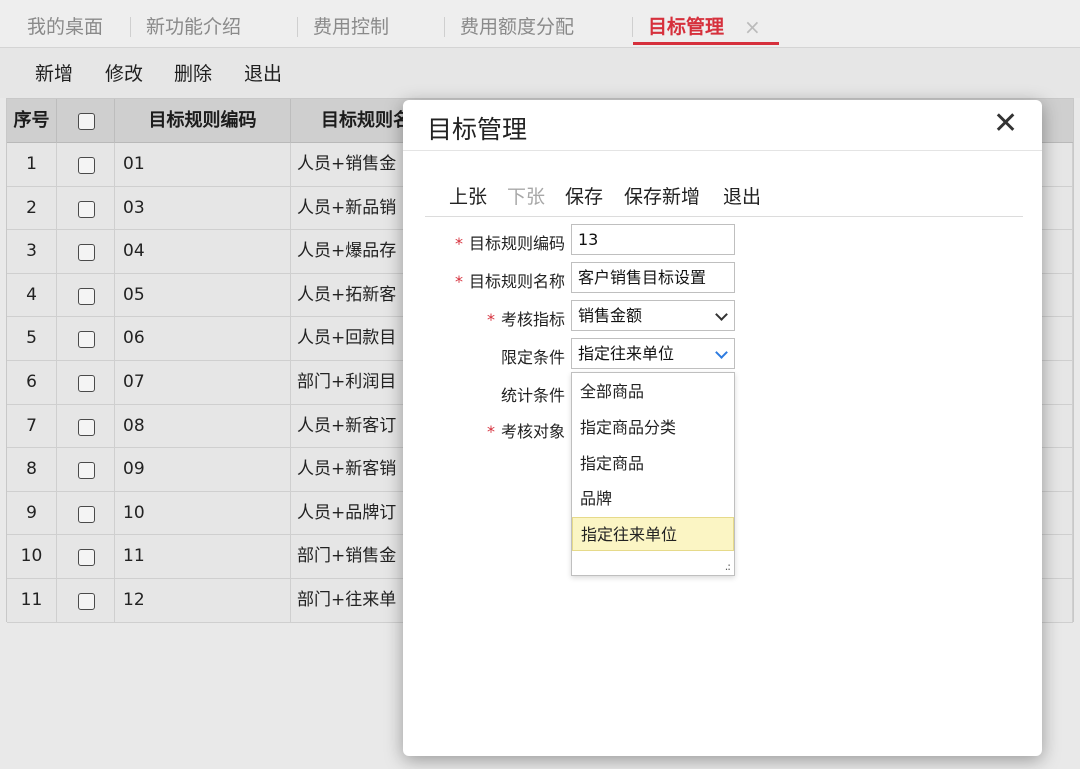 Image resolution: width=1080 pixels, height=769 pixels. I want to click on row-index: 3, so click(32, 252).